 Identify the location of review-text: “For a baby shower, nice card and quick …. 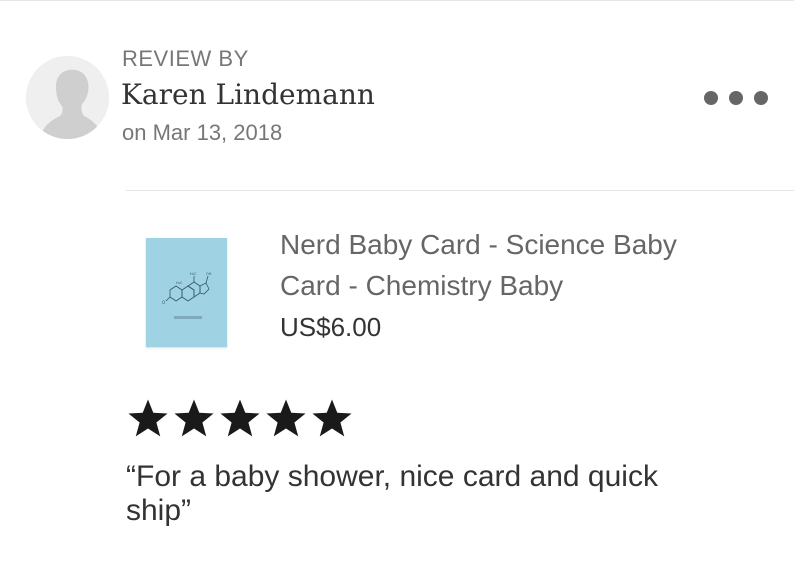
(392, 493).